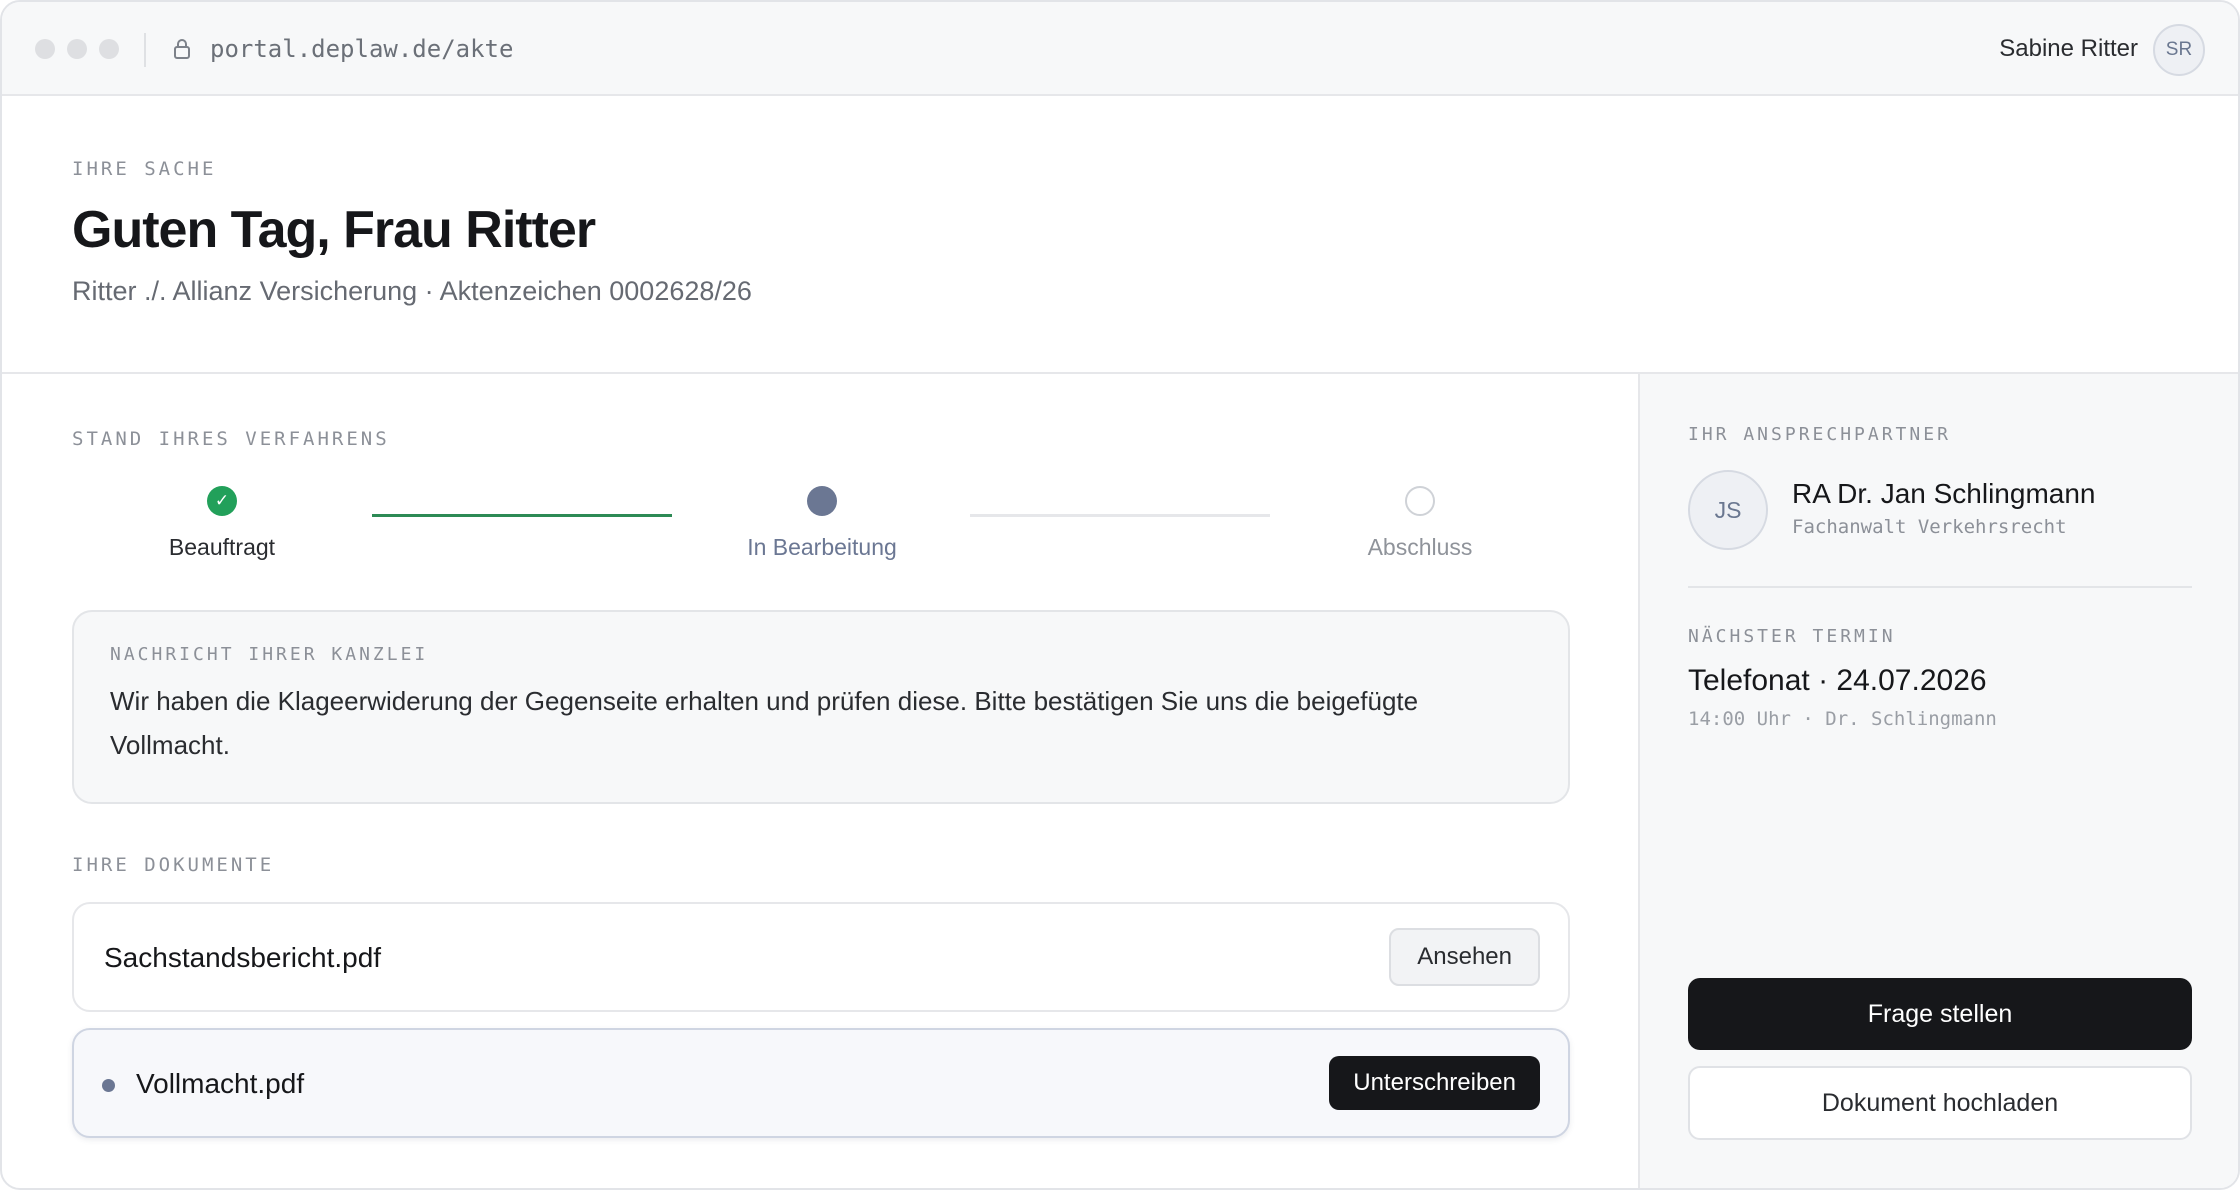 The width and height of the screenshot is (2240, 1190). What do you see at coordinates (1940, 1014) in the screenshot?
I see `ask-question-button: Frage stellen` at bounding box center [1940, 1014].